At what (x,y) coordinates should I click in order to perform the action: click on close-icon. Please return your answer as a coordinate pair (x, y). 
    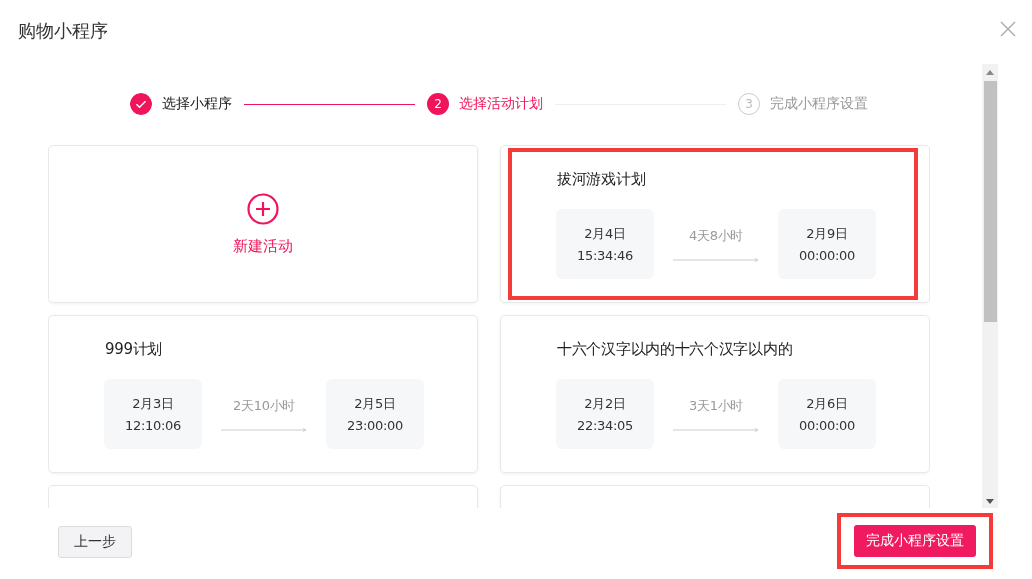
    Looking at the image, I should click on (1008, 29).